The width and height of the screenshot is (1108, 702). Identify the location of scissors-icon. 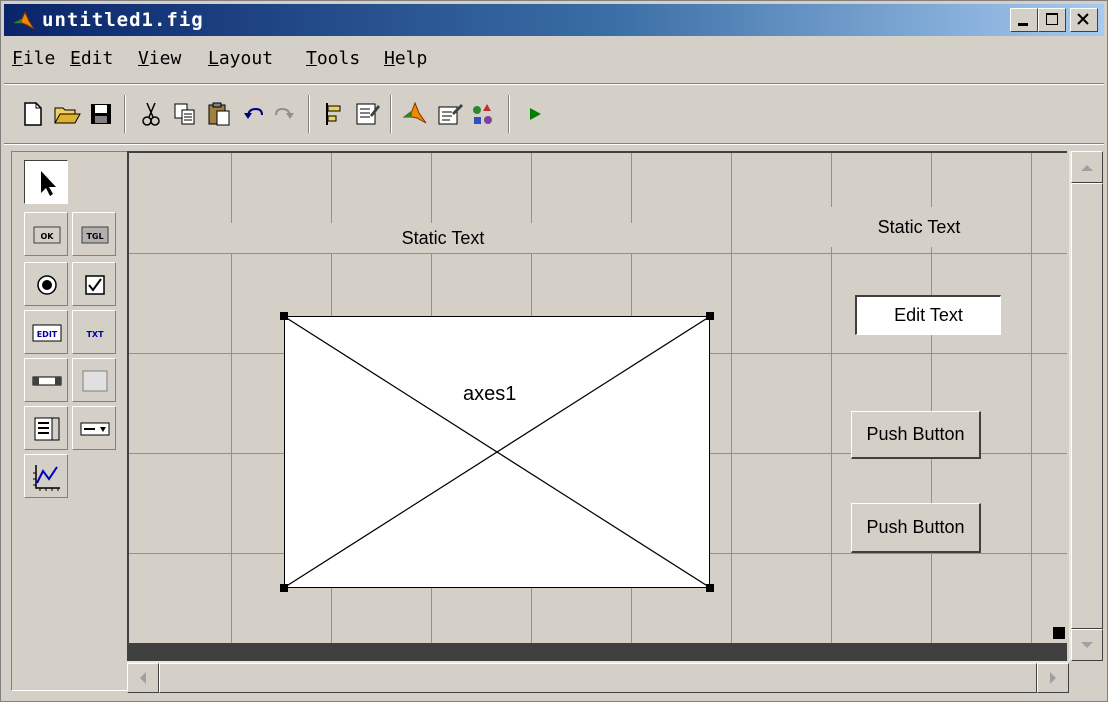
(151, 114).